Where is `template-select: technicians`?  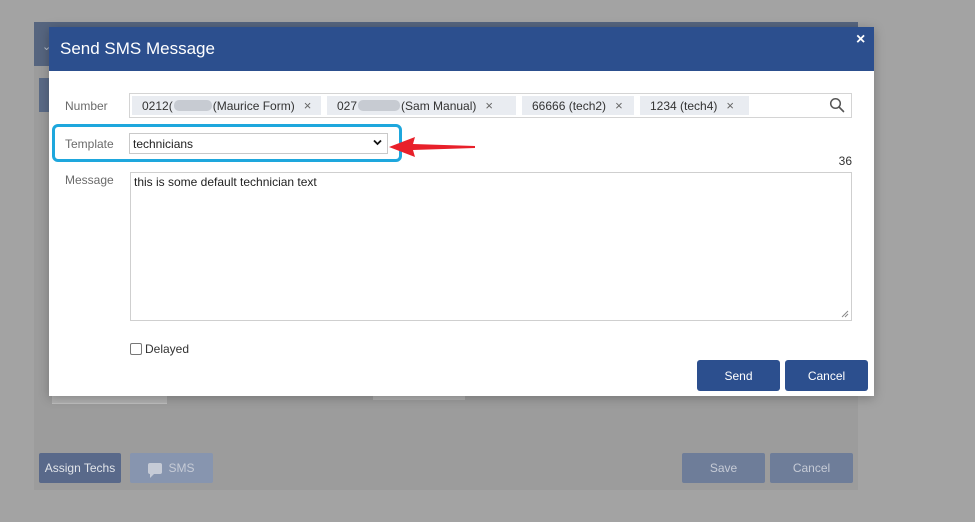 template-select: technicians is located at coordinates (258, 143).